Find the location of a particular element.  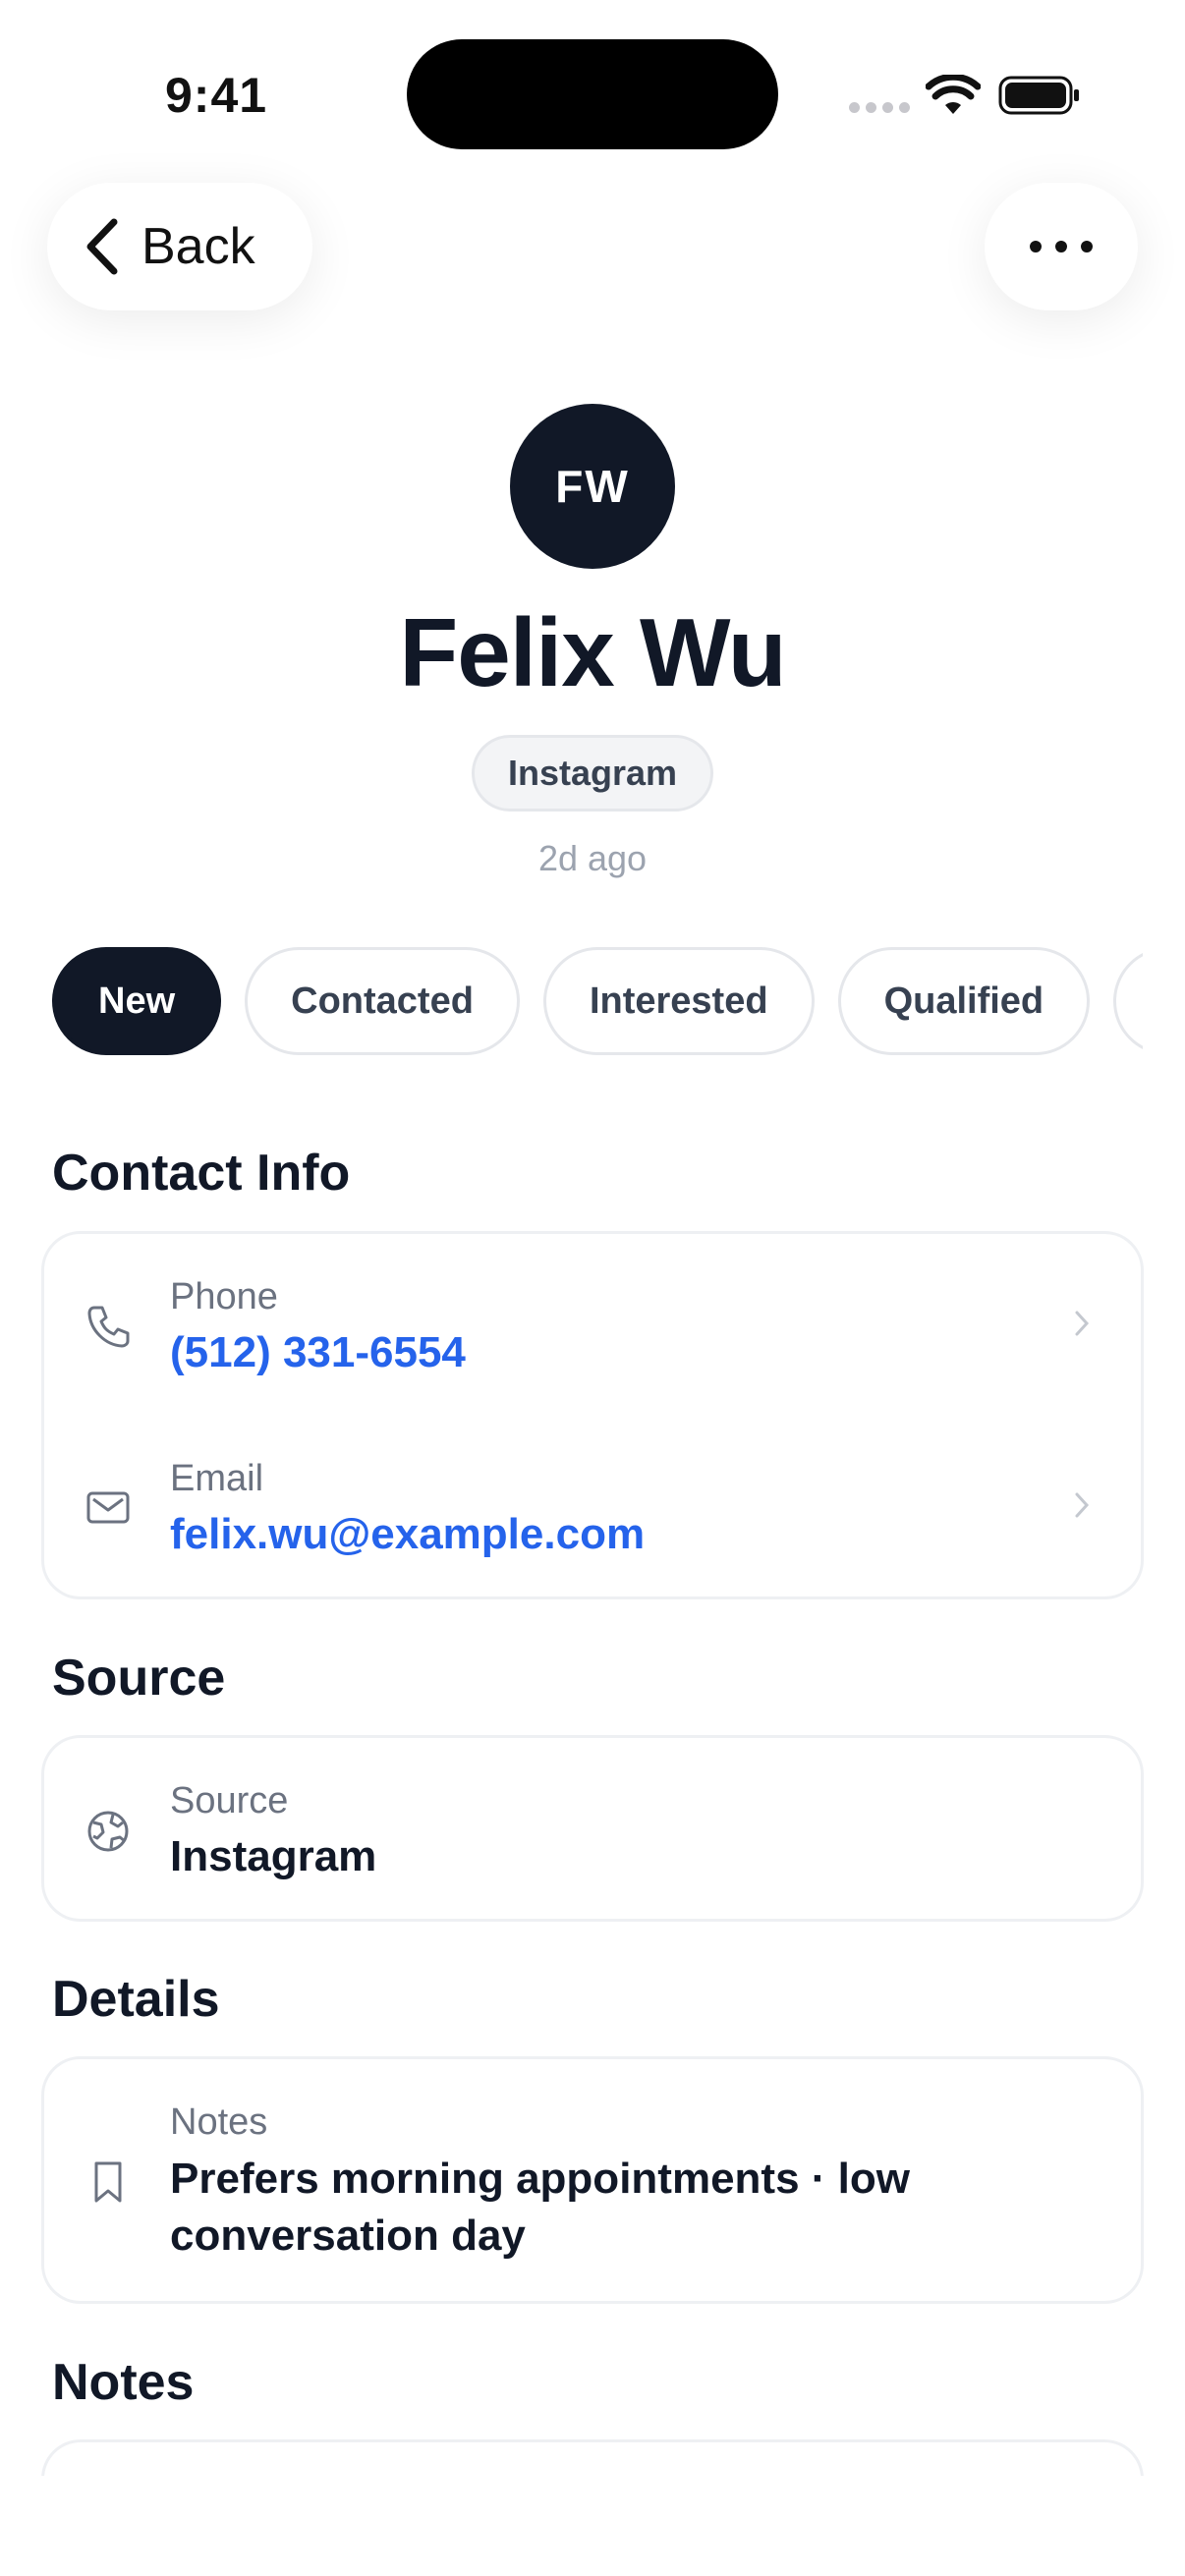

phone-label: Phone is located at coordinates (224, 1296).